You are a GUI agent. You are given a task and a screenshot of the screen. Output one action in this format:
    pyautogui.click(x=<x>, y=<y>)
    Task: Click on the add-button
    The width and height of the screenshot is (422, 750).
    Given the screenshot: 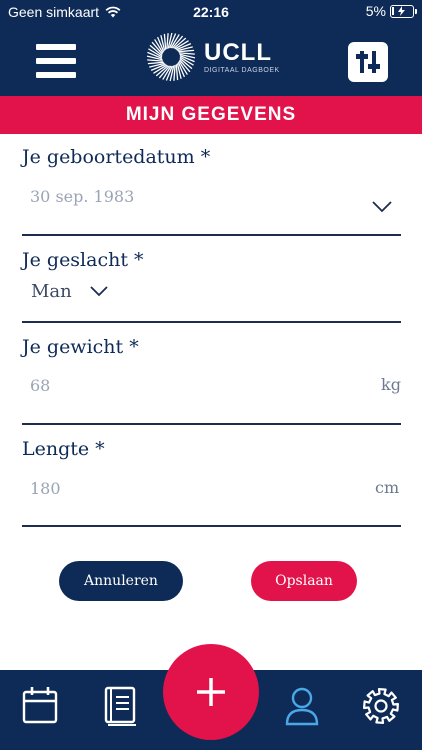 What is the action you would take?
    pyautogui.click(x=211, y=692)
    